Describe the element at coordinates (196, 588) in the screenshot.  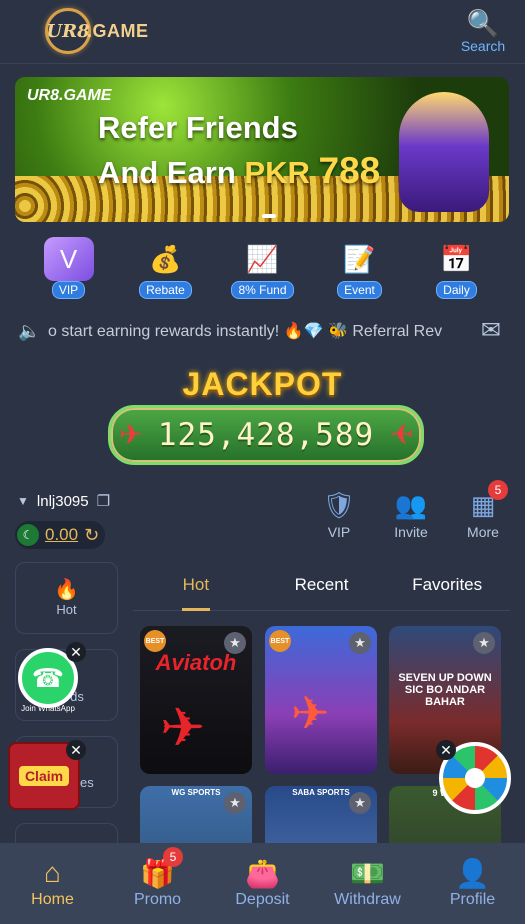
I see `tab-hot: Hot` at that location.